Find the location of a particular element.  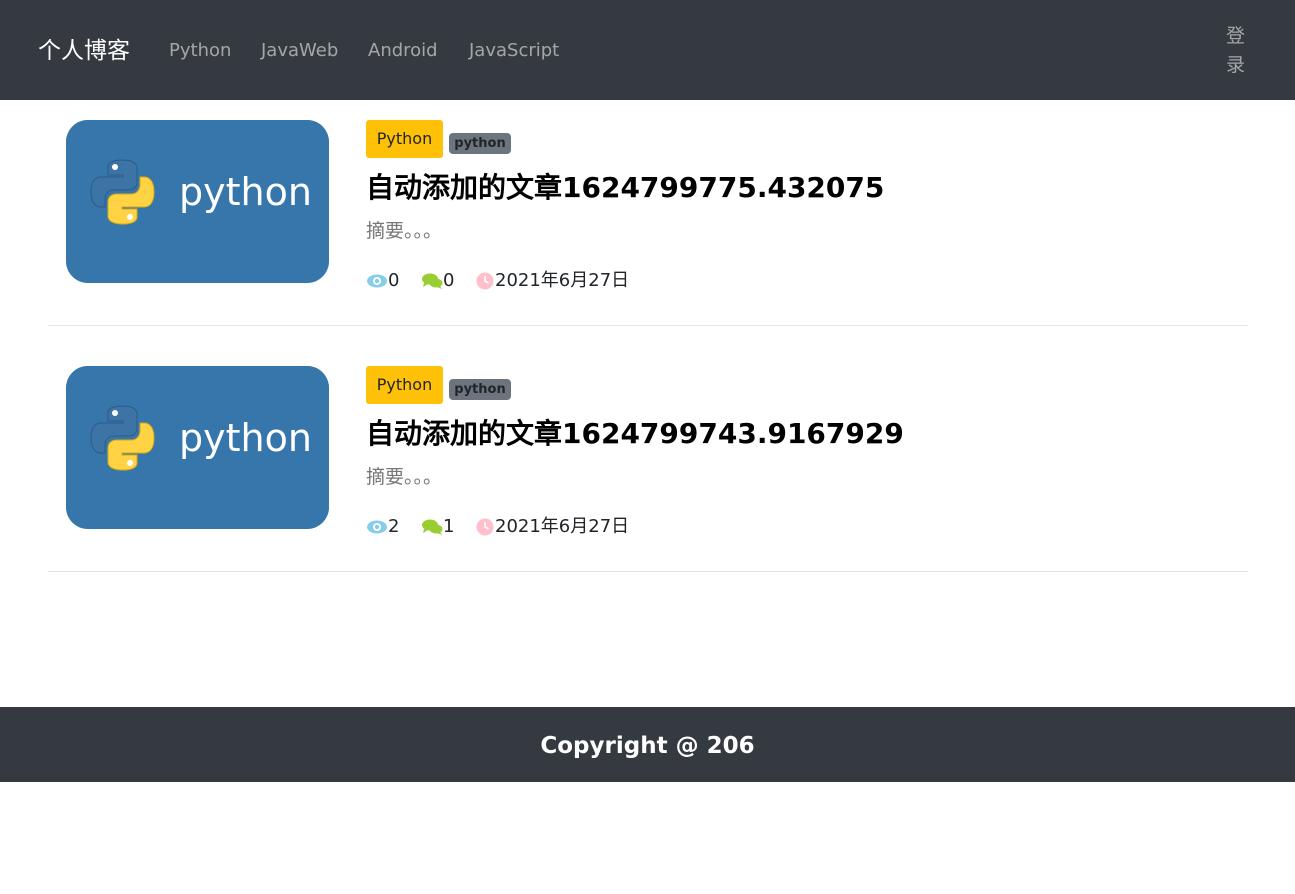

nav-link-javaweb: JavaWeb is located at coordinates (299, 51).